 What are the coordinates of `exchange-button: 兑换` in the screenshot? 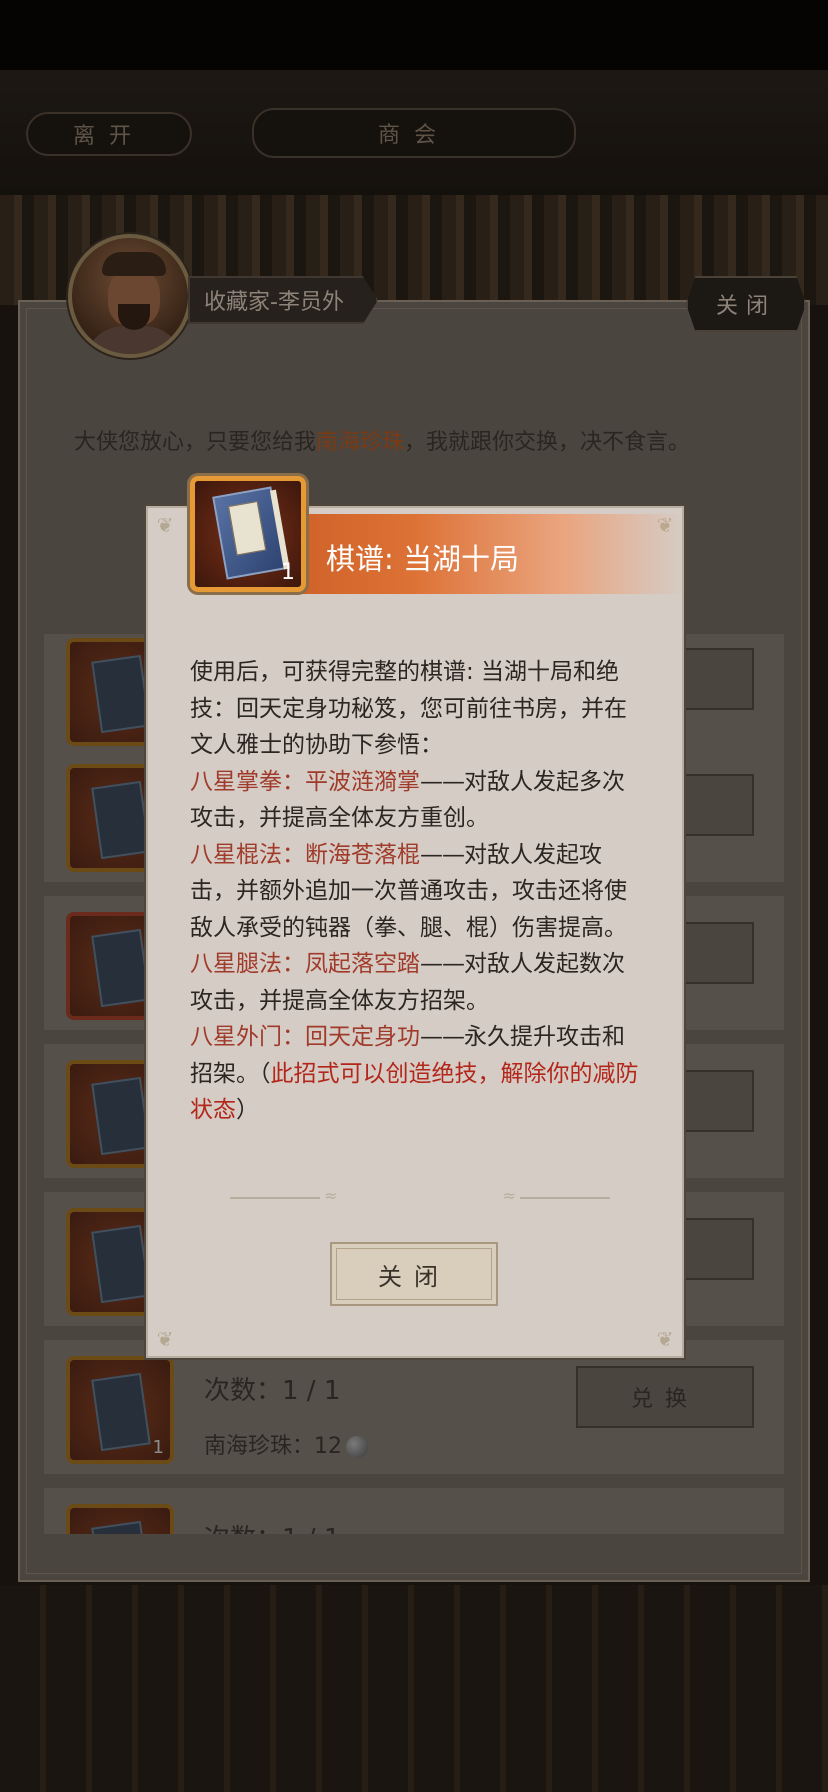 It's located at (665, 1397).